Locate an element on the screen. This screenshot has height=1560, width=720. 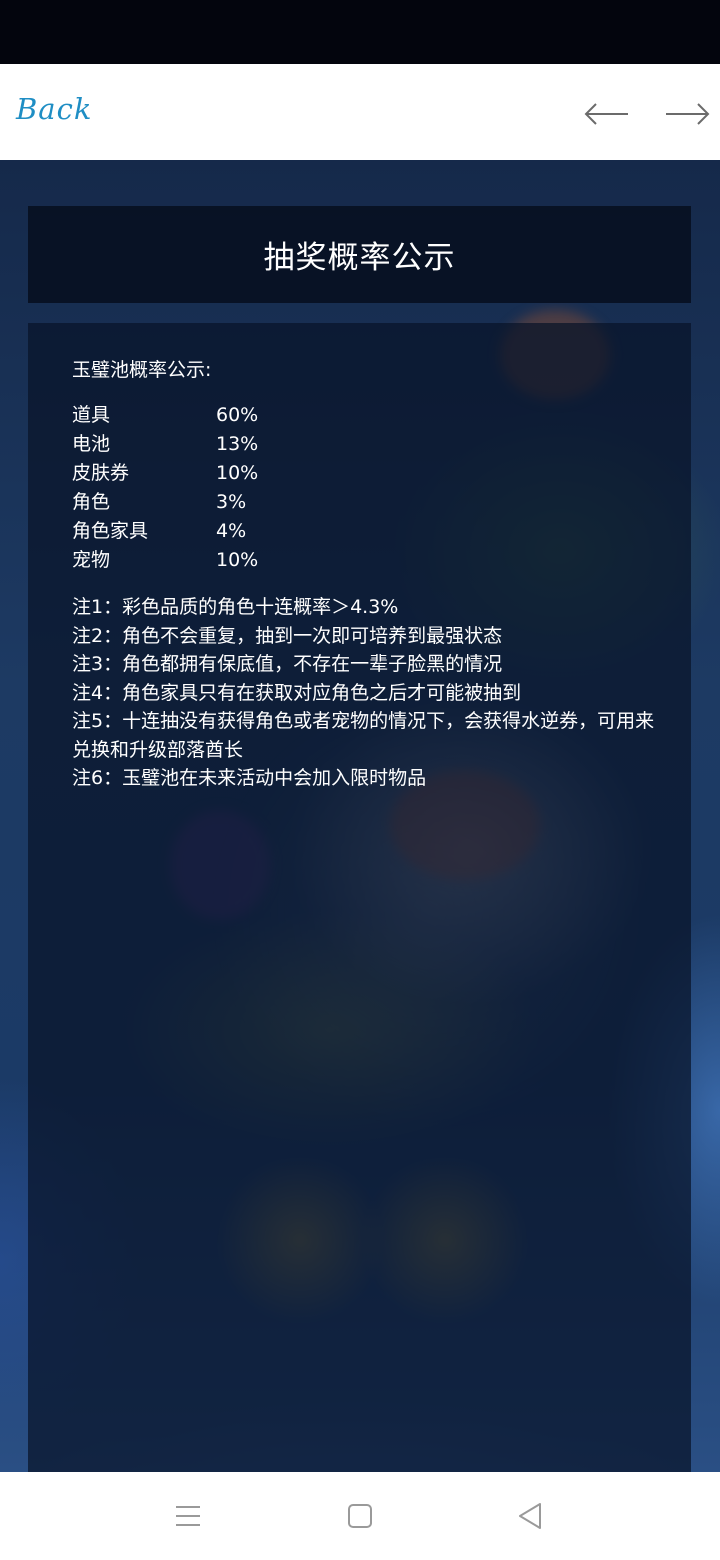
probability-row: 角色 3% is located at coordinates (184, 502).